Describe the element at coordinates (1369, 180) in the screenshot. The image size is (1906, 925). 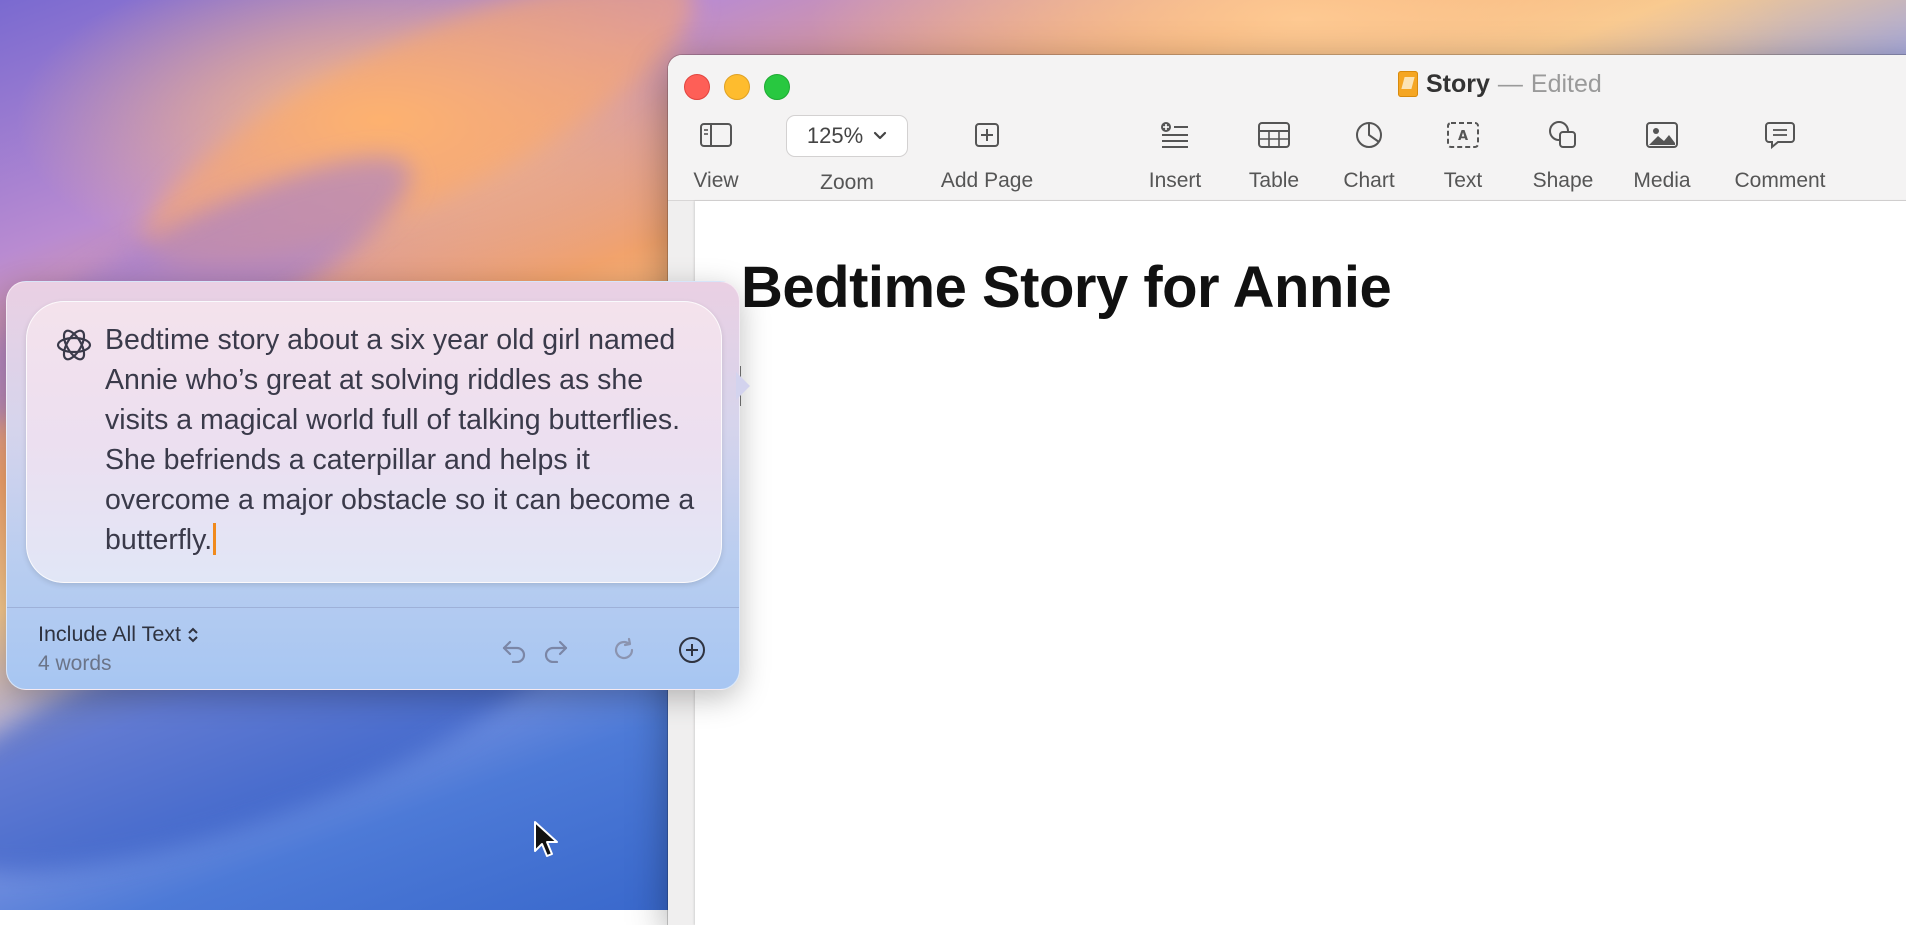
I see `chart-label: Chart` at that location.